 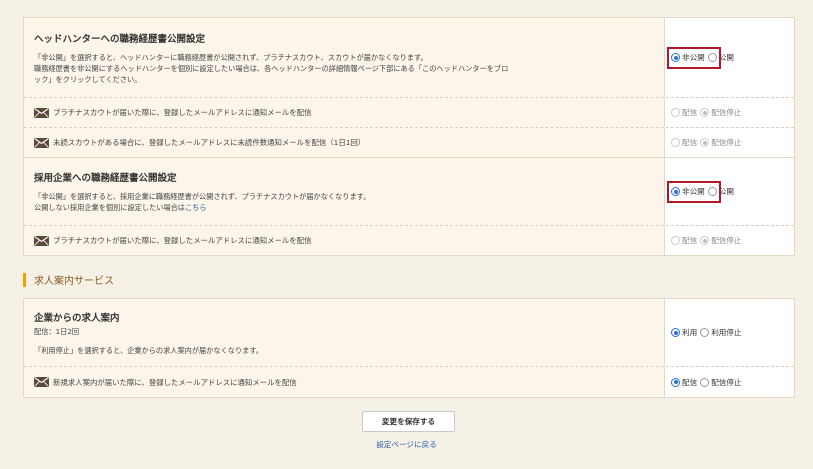 I want to click on job-offer-use-radio, so click(x=675, y=332).